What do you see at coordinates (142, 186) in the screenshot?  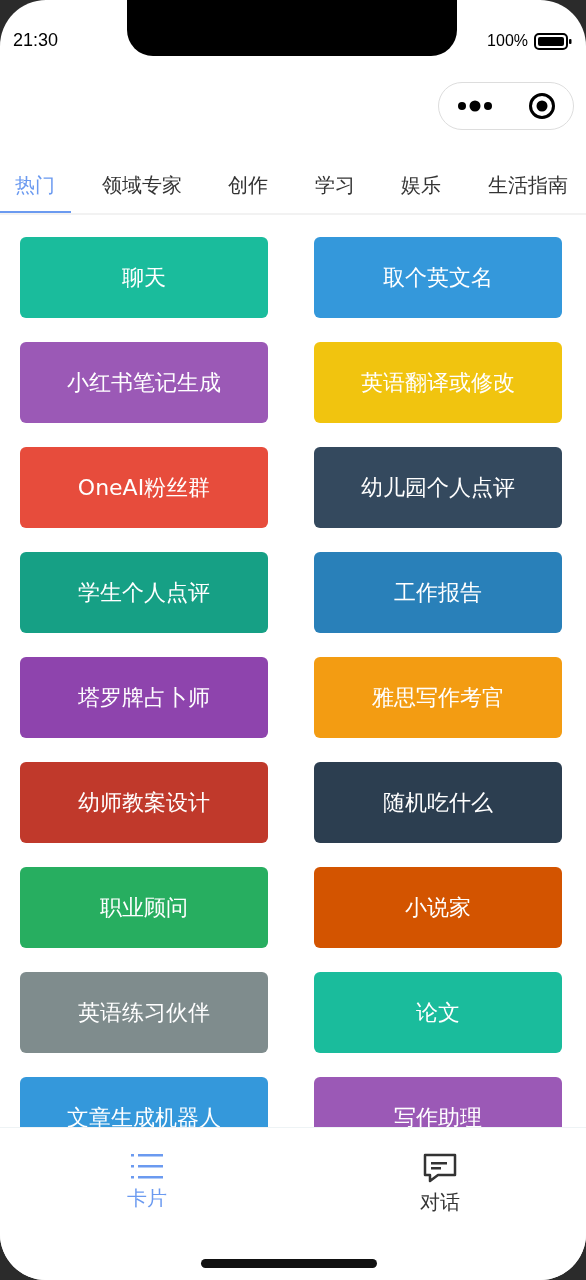 I see `category-tab: 领域专家` at bounding box center [142, 186].